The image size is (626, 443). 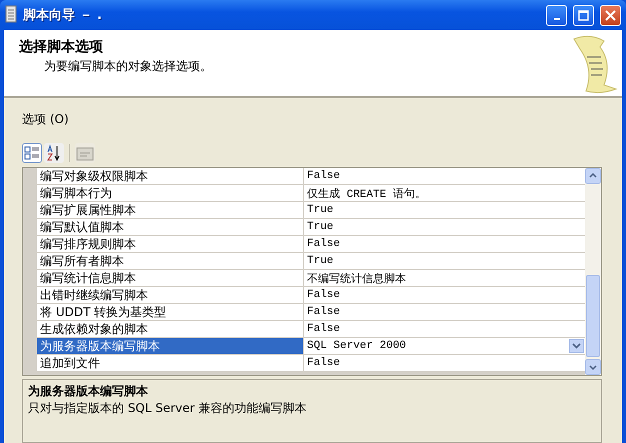 What do you see at coordinates (63, 15) in the screenshot?
I see `window-title: 脚本向导 － .` at bounding box center [63, 15].